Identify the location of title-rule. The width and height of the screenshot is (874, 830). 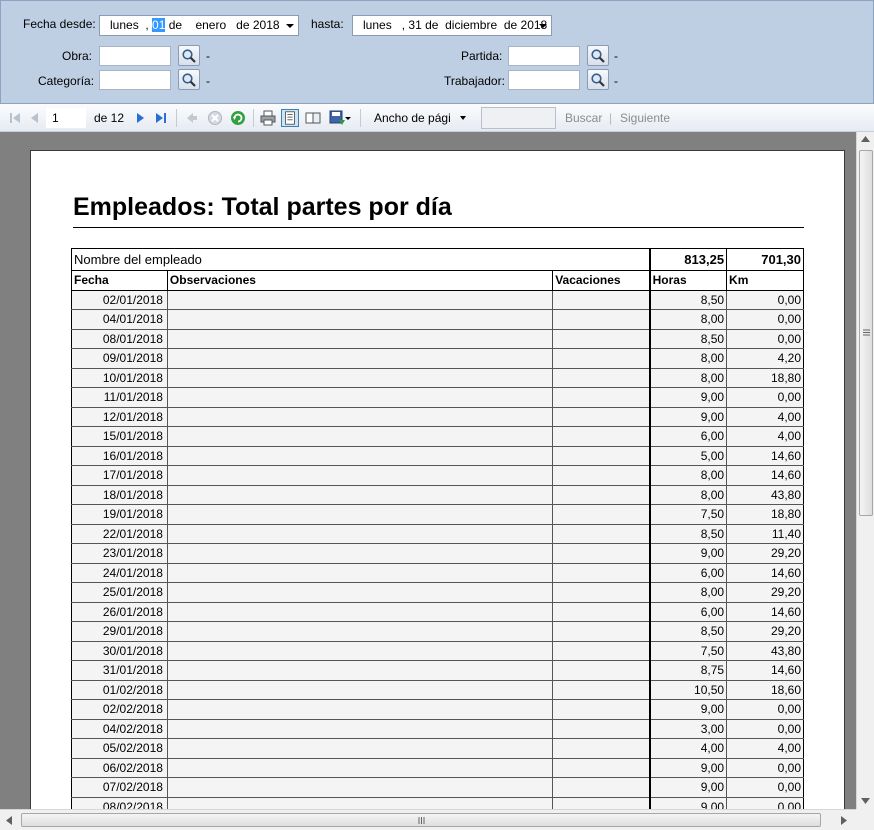
(438, 227).